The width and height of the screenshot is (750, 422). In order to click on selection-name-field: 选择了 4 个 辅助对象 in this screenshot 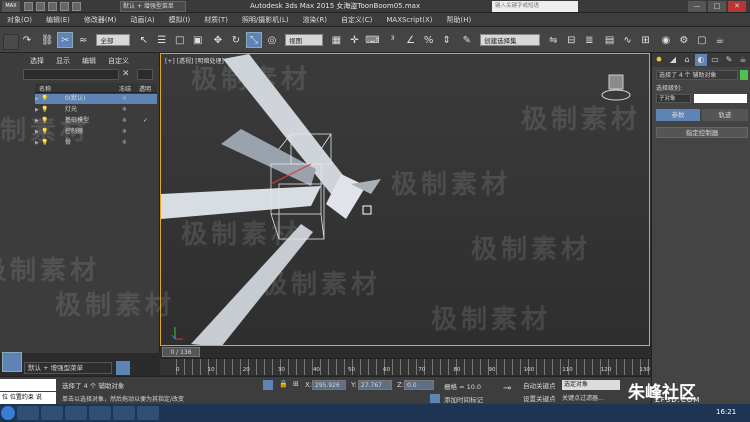, I will do `click(697, 75)`.